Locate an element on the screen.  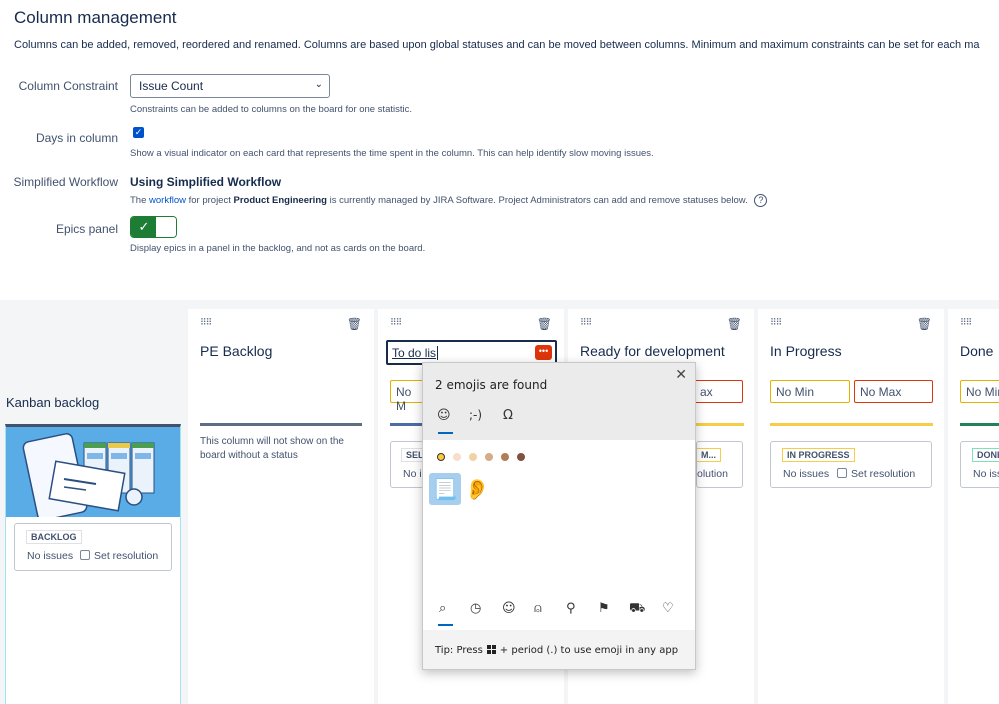
category-underline is located at coordinates (445, 625).